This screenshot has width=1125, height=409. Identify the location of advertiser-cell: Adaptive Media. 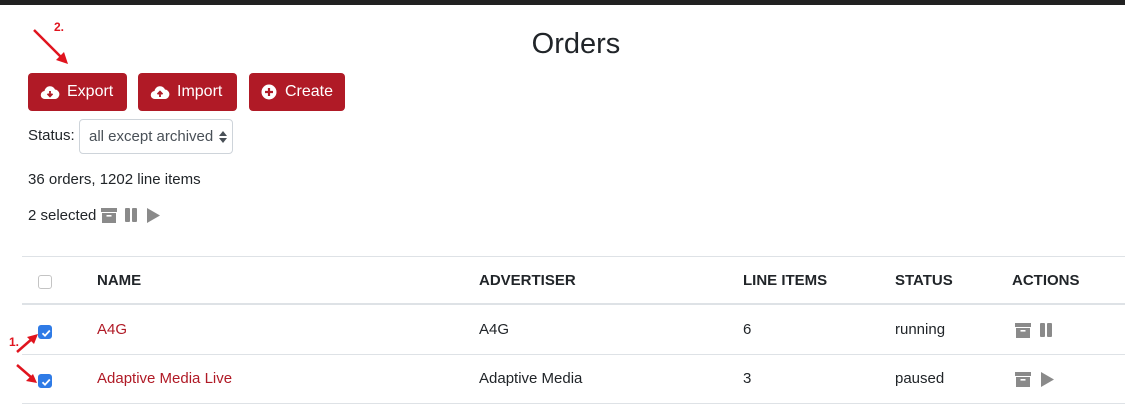
(531, 378).